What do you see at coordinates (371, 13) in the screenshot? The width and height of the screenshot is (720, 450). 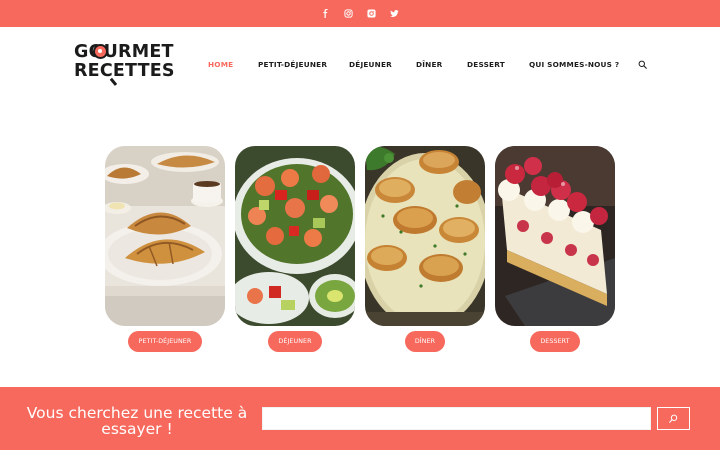 I see `instagram-square-icon` at bounding box center [371, 13].